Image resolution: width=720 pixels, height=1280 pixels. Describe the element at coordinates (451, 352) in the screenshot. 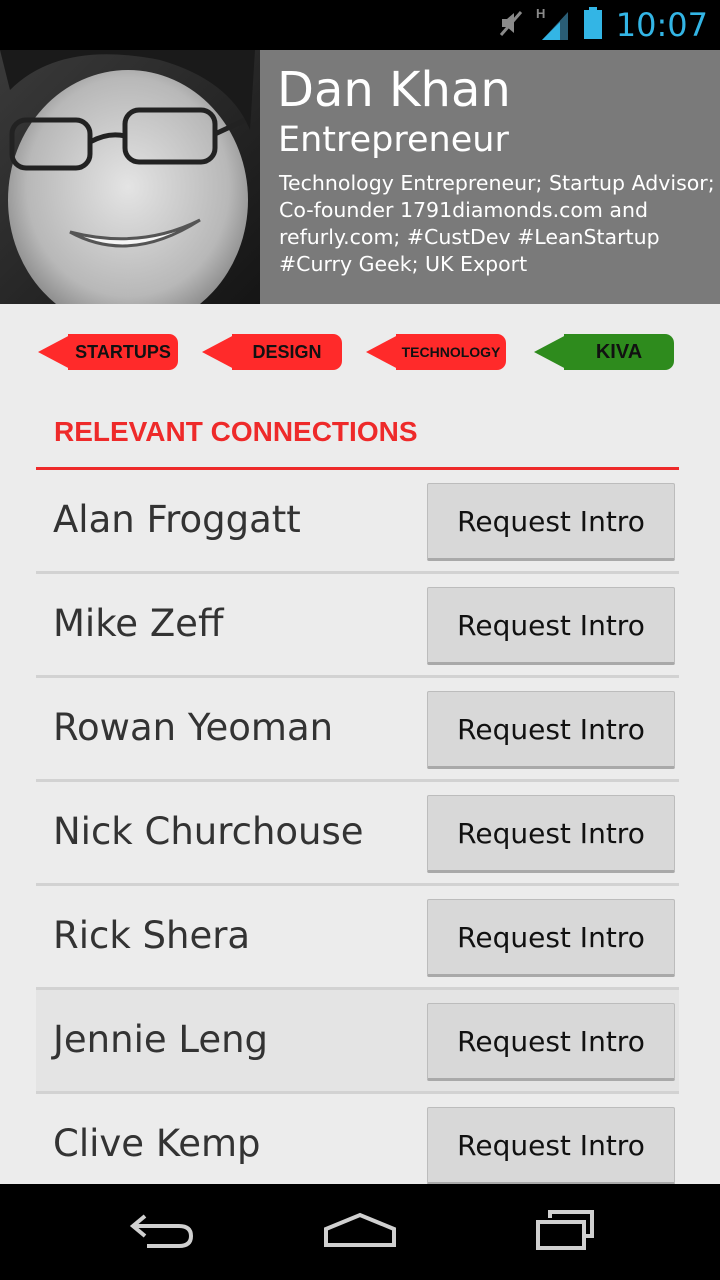

I see `tag-label: TECHNOLOGY` at that location.